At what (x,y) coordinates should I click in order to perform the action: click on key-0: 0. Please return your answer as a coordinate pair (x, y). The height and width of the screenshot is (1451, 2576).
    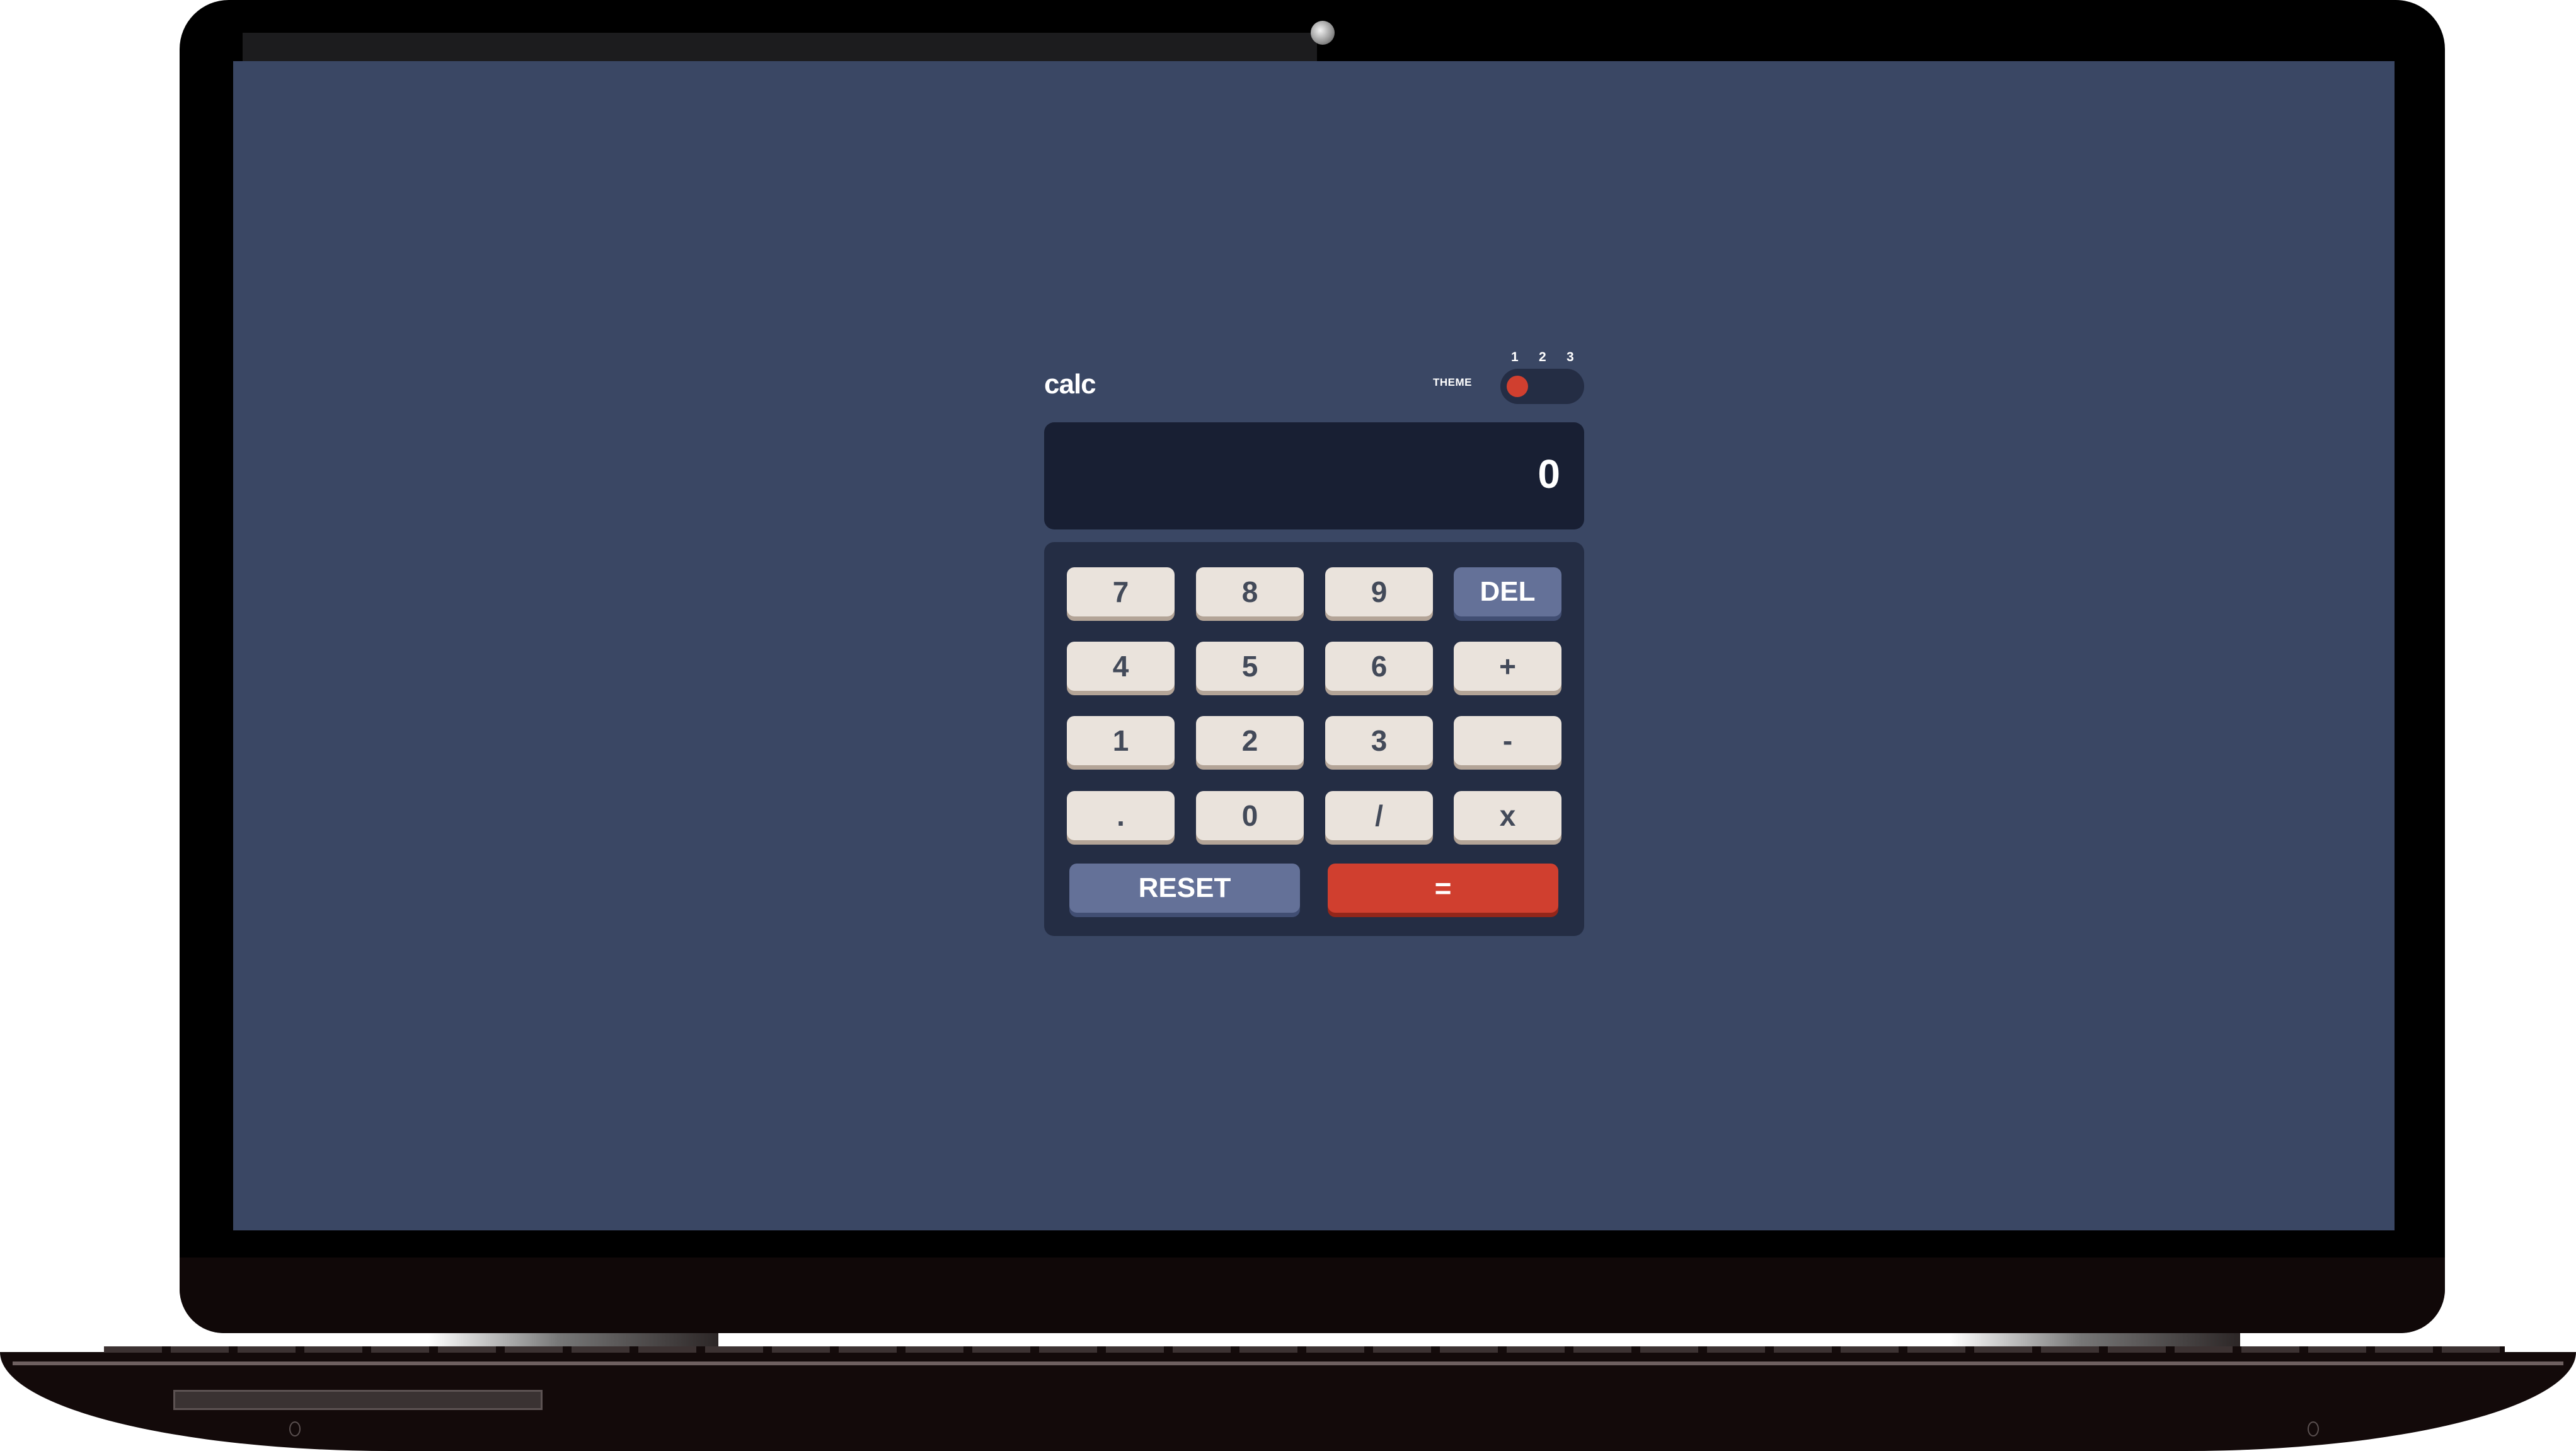
    Looking at the image, I should click on (1250, 815).